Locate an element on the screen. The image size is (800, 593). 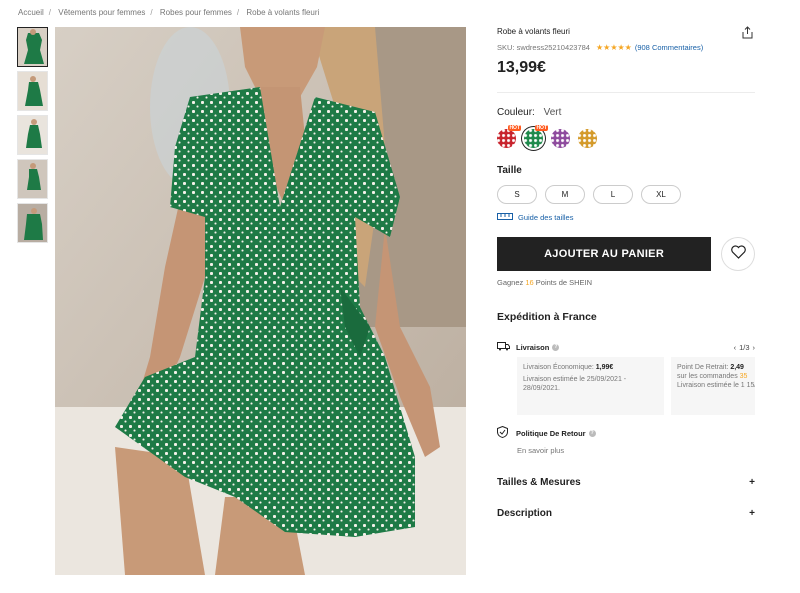
ruler-icon is located at coordinates (505, 217).